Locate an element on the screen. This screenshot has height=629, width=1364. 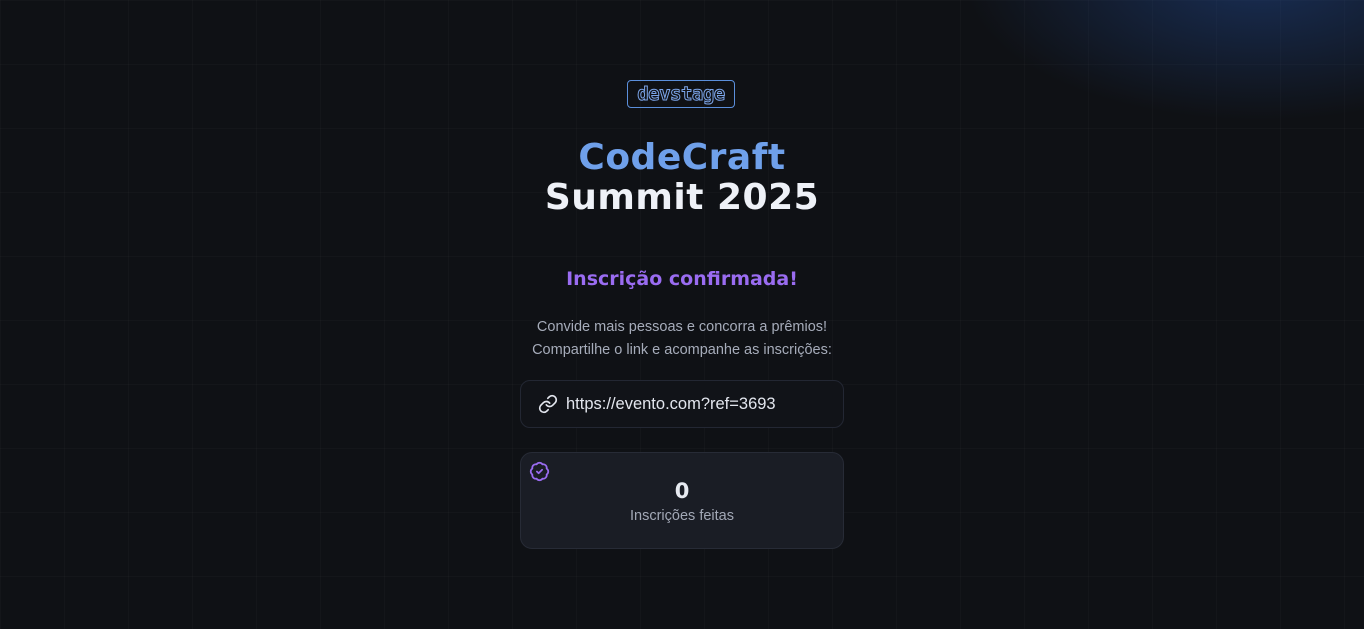
devstage-logo: devstage is located at coordinates (681, 94).